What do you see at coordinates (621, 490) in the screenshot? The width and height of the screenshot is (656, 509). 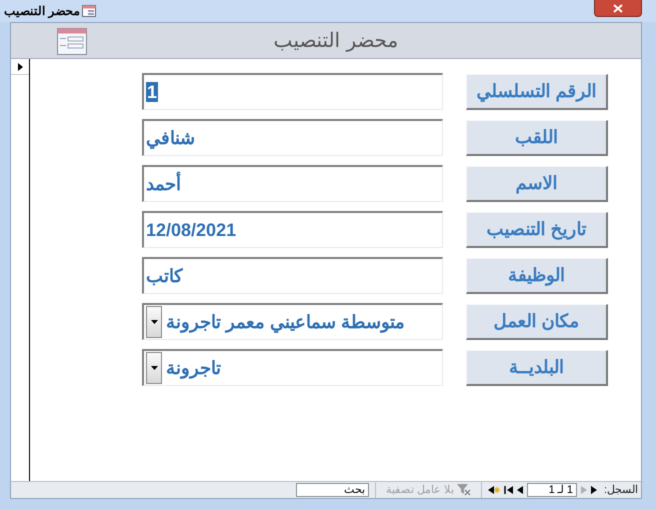 I see `record-label: السجل:` at bounding box center [621, 490].